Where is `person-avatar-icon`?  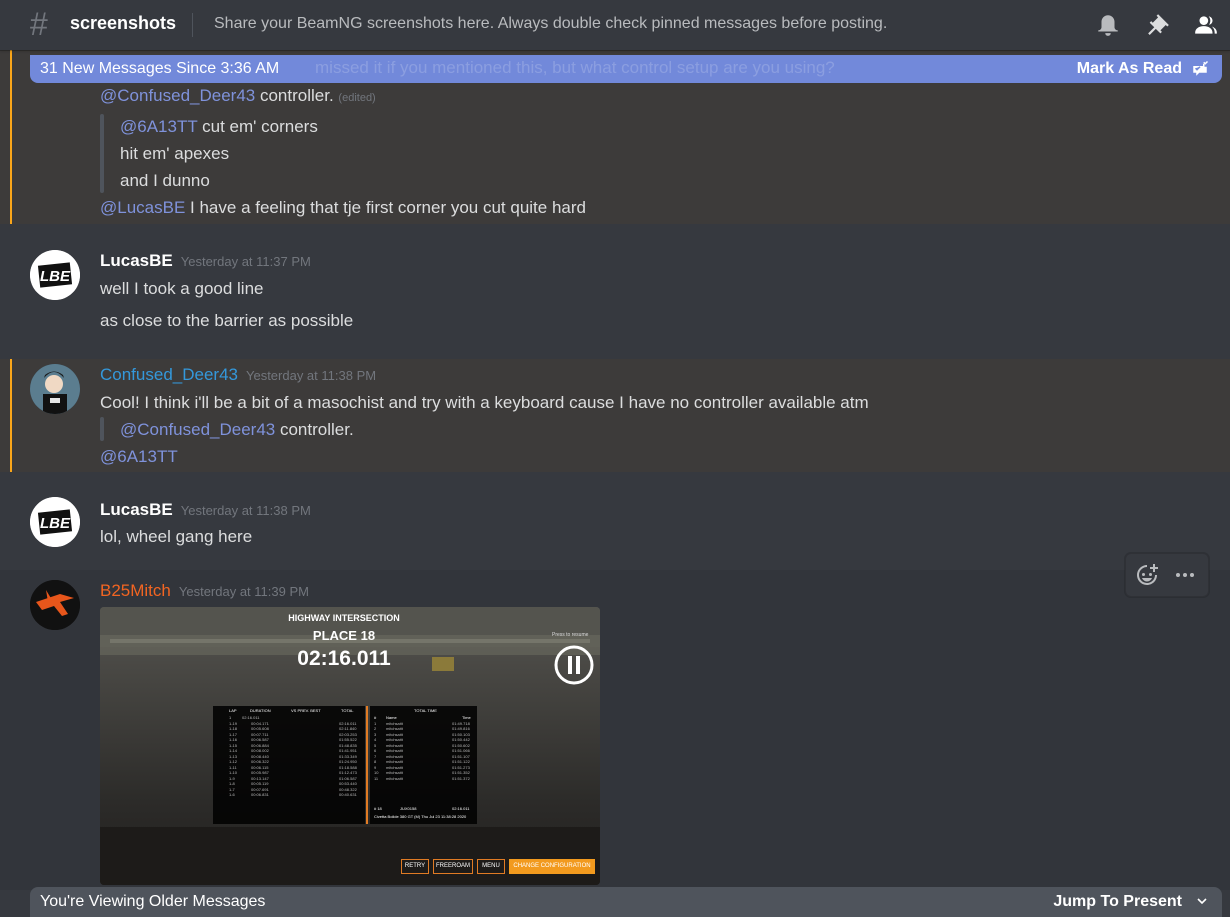
person-avatar-icon is located at coordinates (55, 389).